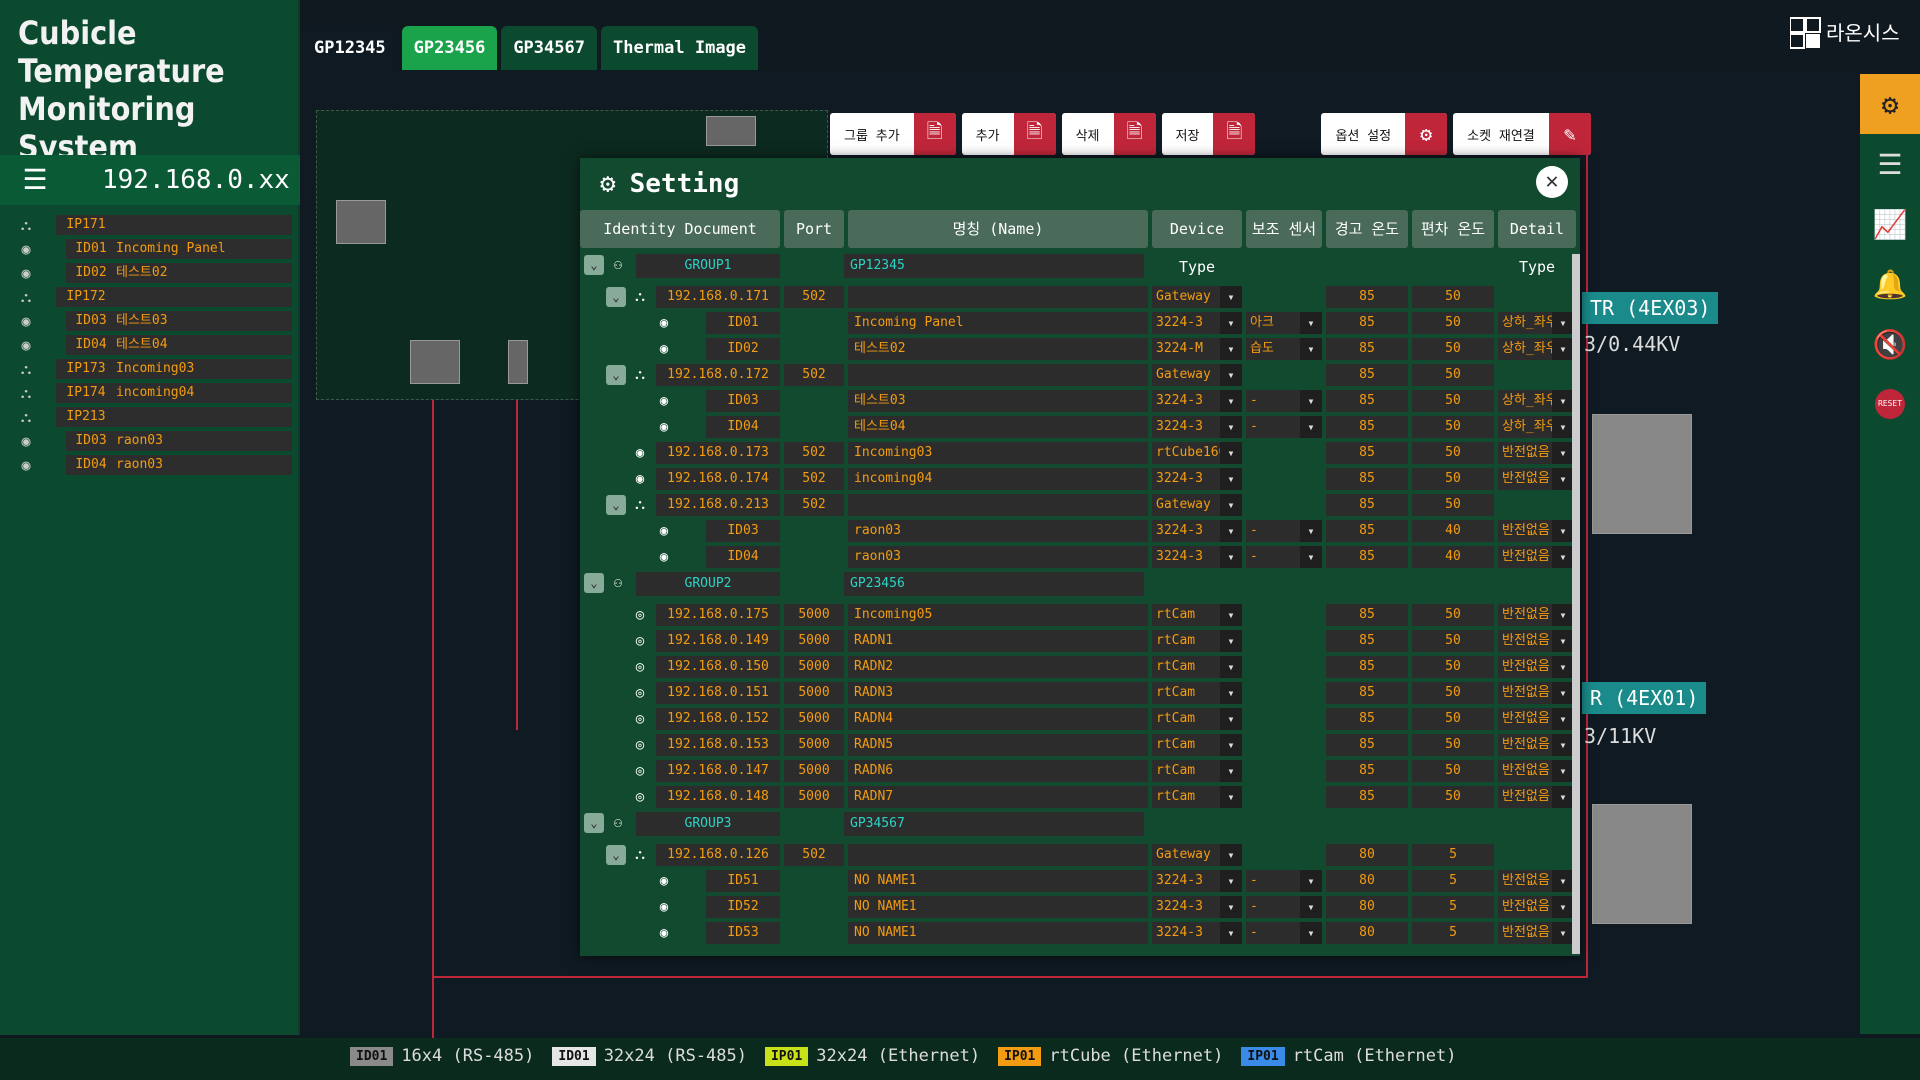  Describe the element at coordinates (1008, 134) in the screenshot. I see `add-button: 추가 🗎` at that location.